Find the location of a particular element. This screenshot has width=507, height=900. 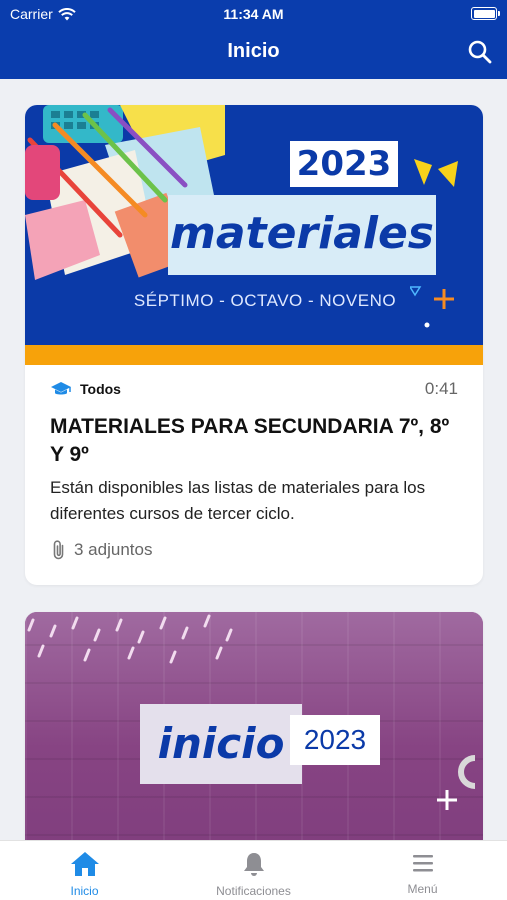

search-button is located at coordinates (480, 52).